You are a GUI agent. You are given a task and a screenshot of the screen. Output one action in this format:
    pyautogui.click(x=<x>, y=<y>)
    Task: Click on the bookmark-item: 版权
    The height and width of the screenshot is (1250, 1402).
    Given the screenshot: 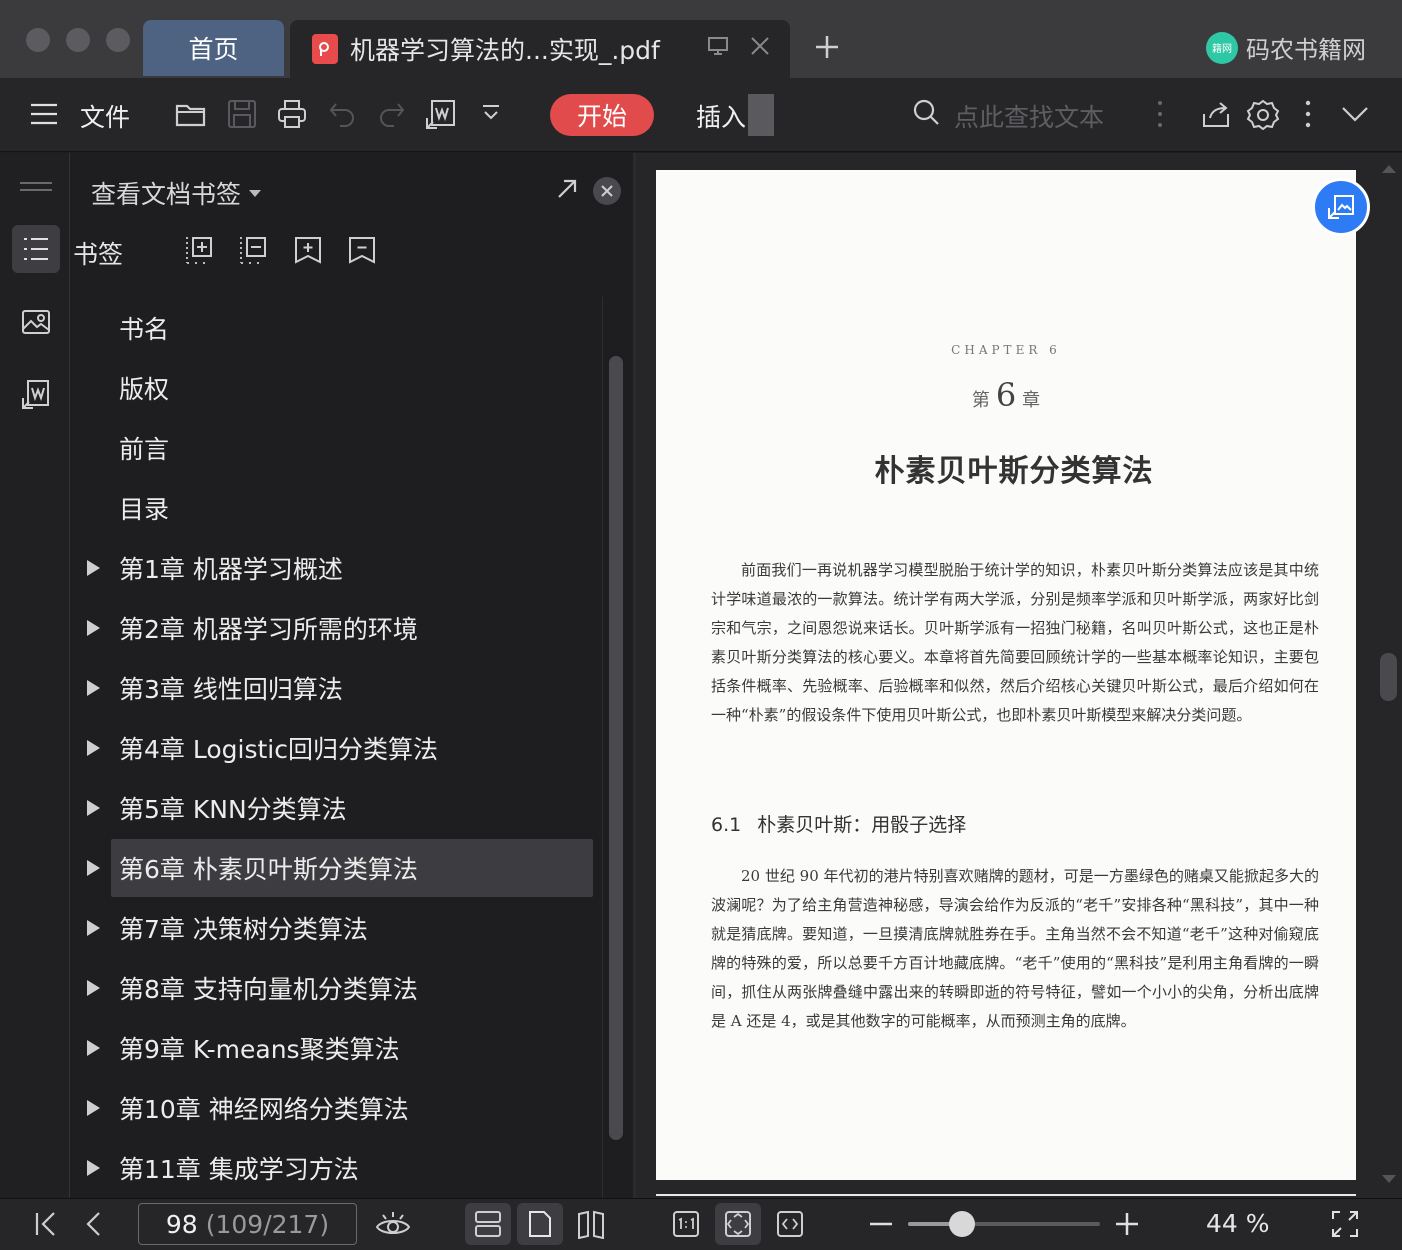 What is the action you would take?
    pyautogui.click(x=352, y=388)
    